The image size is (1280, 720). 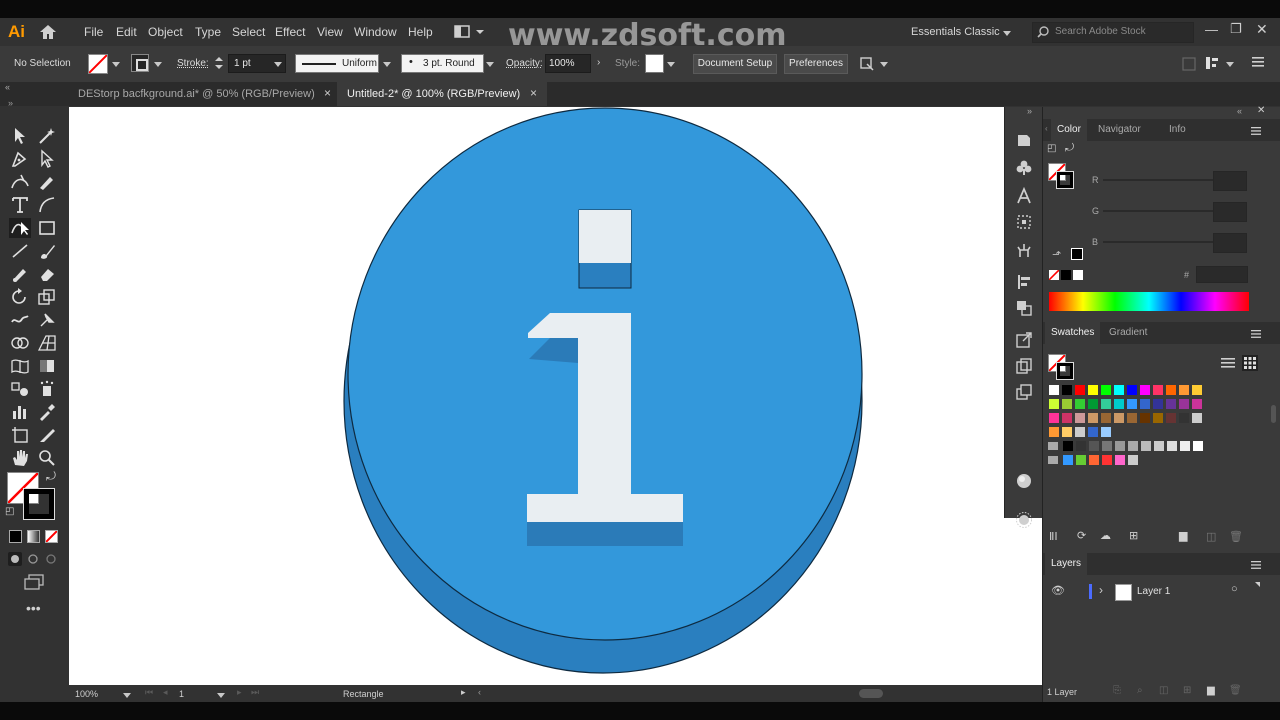 What do you see at coordinates (1140, 690) in the screenshot?
I see `locate-object-icon: ⌕` at bounding box center [1140, 690].